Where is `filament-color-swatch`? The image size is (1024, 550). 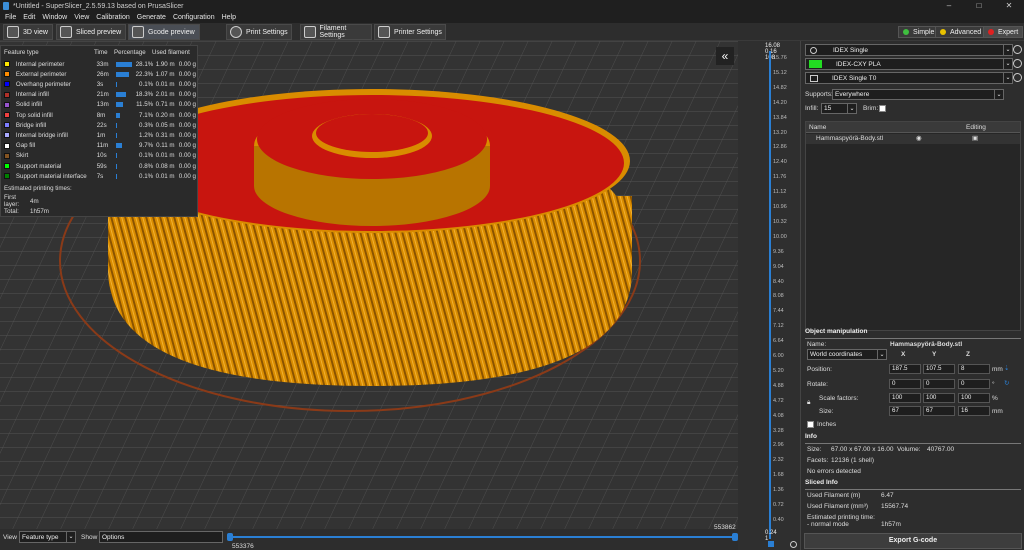
filament-color-swatch is located at coordinates (815, 64).